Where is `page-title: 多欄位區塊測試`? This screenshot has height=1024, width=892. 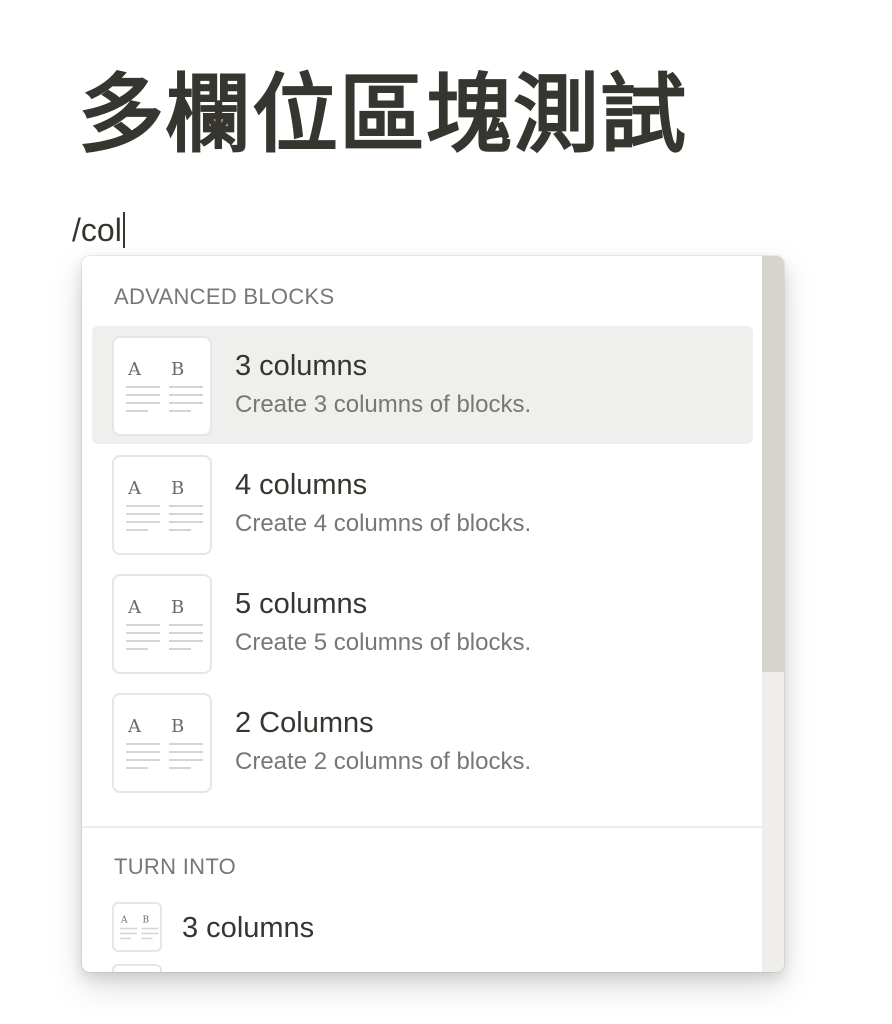 page-title: 多欄位區塊測試 is located at coordinates (382, 115).